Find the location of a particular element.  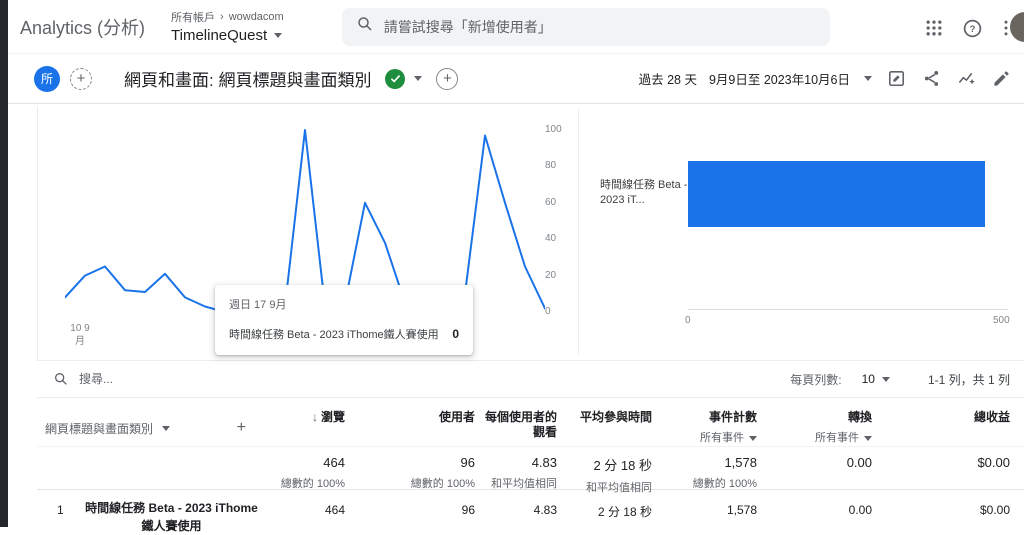

totals-cell: $0.00 is located at coordinates (993, 462).